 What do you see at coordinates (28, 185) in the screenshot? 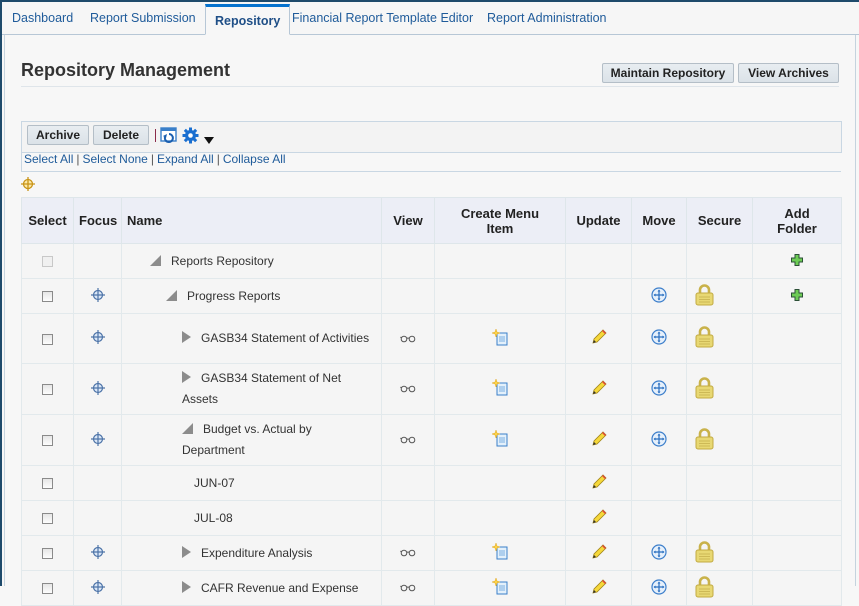
I see `focus-root-icon` at bounding box center [28, 185].